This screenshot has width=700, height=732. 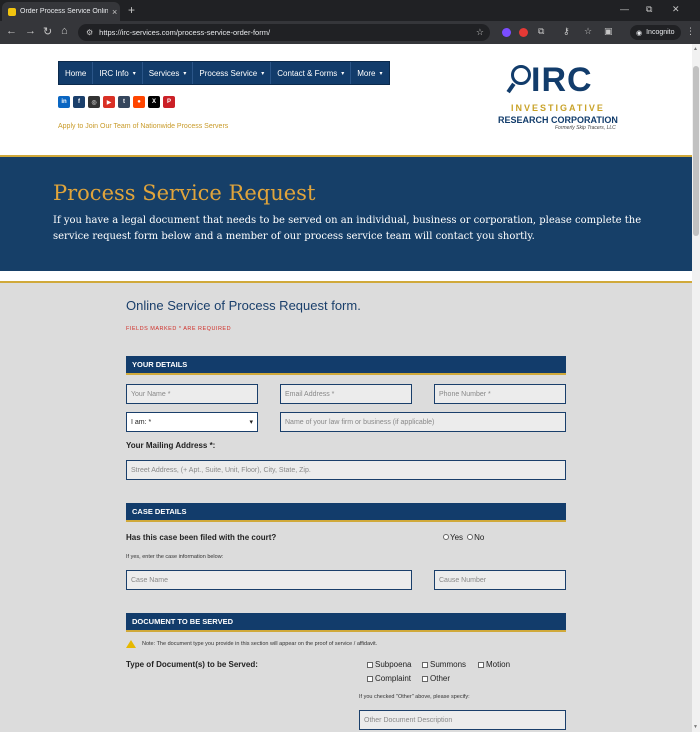 I want to click on minimize-icon: —, so click(x=624, y=9).